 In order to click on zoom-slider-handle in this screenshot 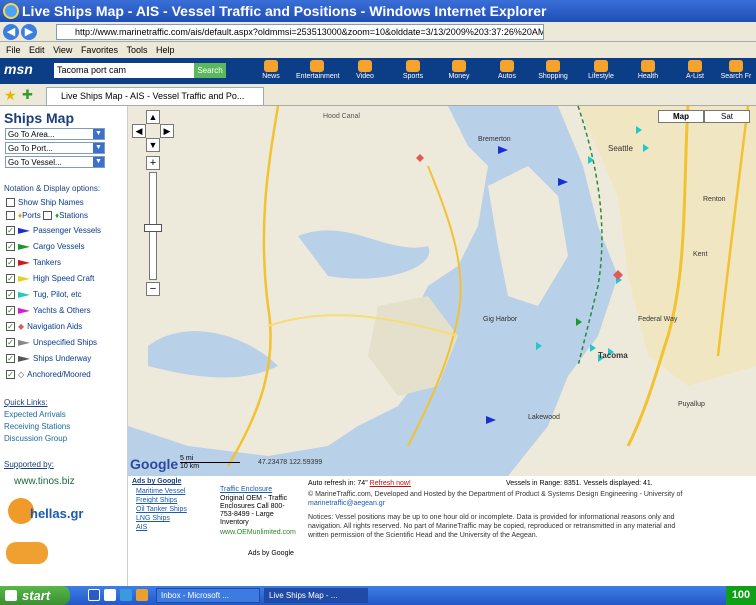, I will do `click(153, 228)`.